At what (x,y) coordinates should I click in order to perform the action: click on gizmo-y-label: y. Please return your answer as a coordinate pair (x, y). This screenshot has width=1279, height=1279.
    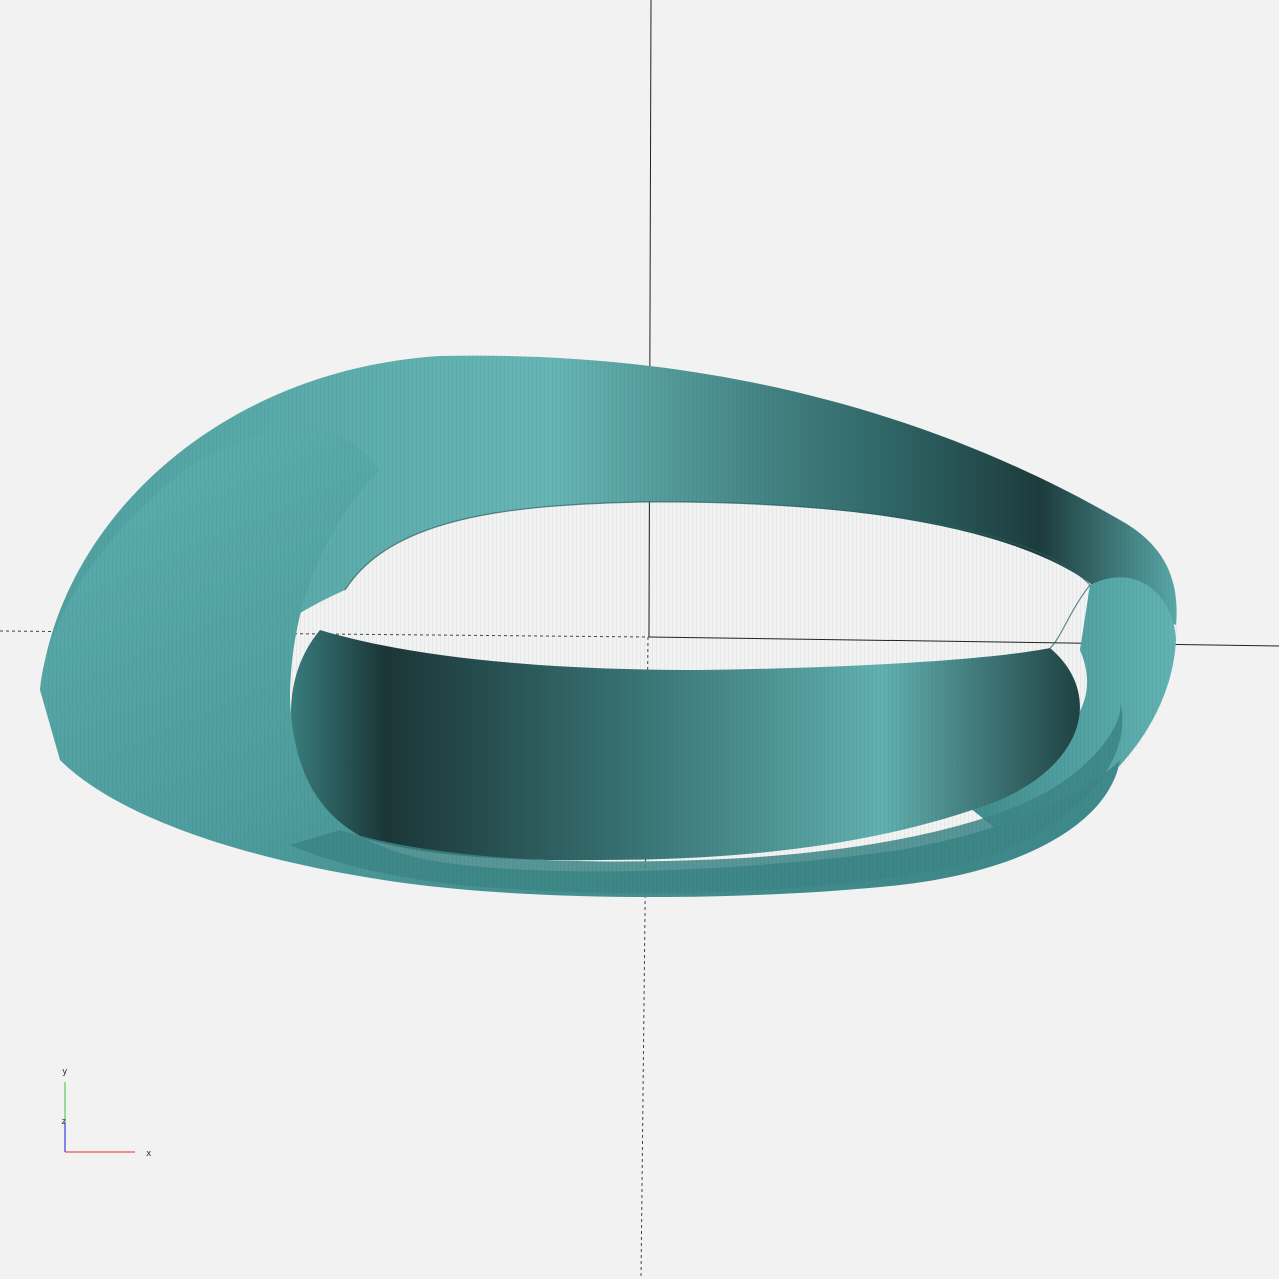
    Looking at the image, I should click on (65, 1072).